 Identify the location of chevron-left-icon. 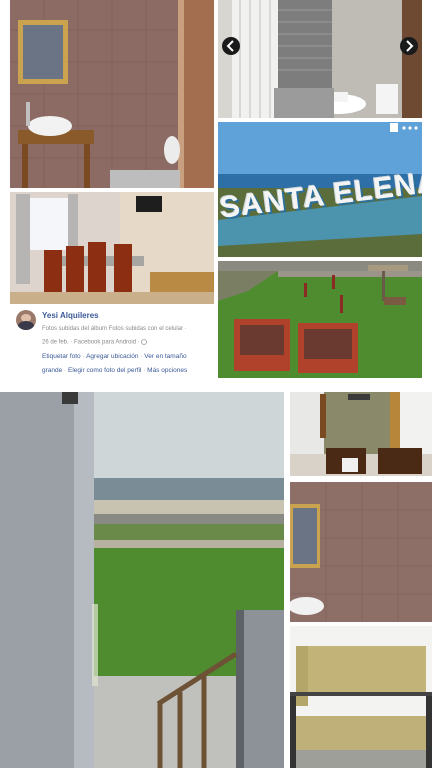
(230, 46).